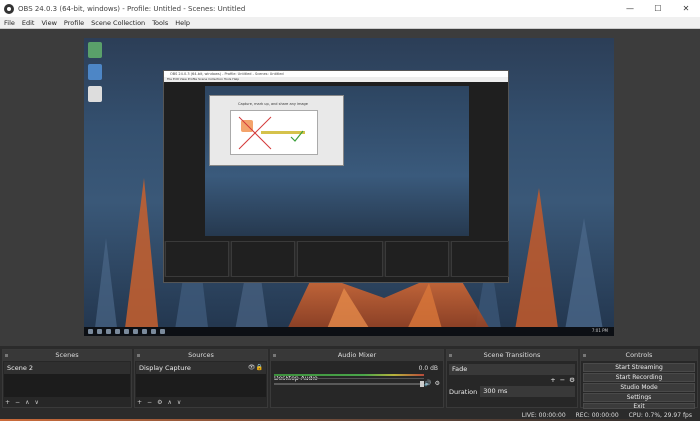  I want to click on remove-transition-button: −, so click(562, 380).